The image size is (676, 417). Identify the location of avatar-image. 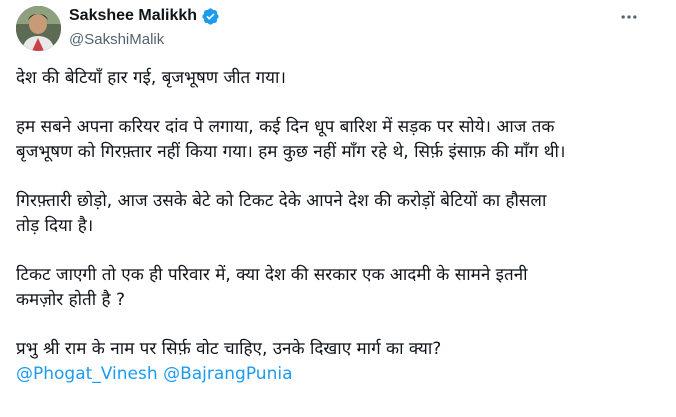
(38, 28).